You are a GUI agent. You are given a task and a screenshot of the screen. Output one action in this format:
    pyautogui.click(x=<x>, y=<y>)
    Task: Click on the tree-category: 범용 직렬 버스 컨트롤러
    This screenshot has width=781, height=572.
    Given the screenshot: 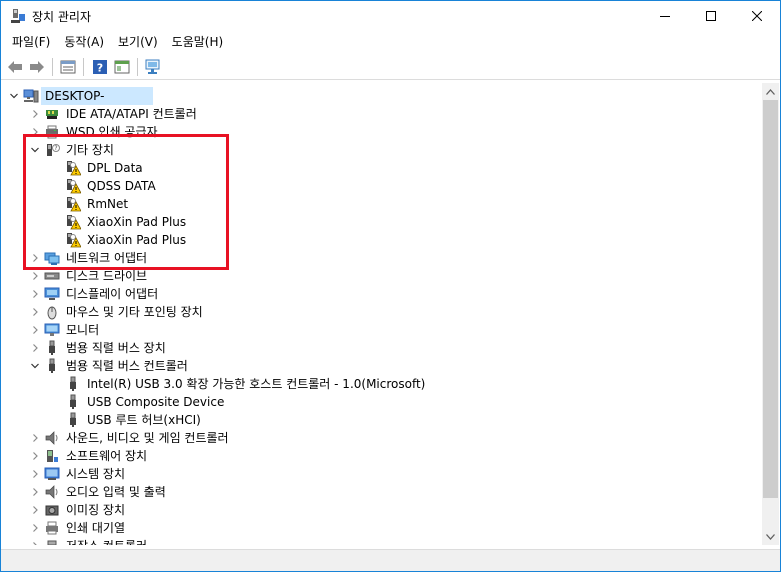 What is the action you would take?
    pyautogui.click(x=381, y=366)
    